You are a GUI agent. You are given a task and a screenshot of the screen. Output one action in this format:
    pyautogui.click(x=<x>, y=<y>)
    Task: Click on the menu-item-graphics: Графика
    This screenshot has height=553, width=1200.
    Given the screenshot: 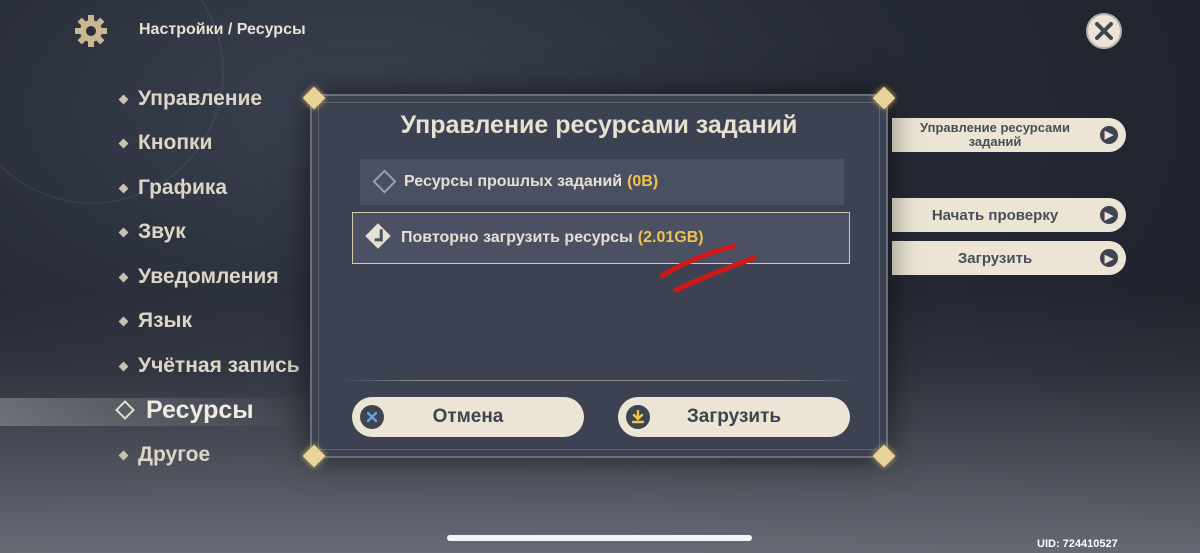 What is the action you would take?
    pyautogui.click(x=173, y=188)
    